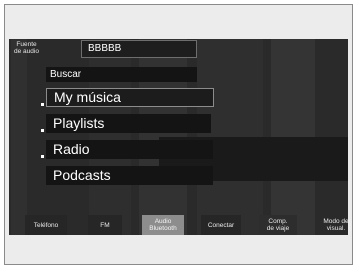 The image size is (357, 269). I want to click on audio-bluetooth-label-line1: Audio, so click(163, 221).